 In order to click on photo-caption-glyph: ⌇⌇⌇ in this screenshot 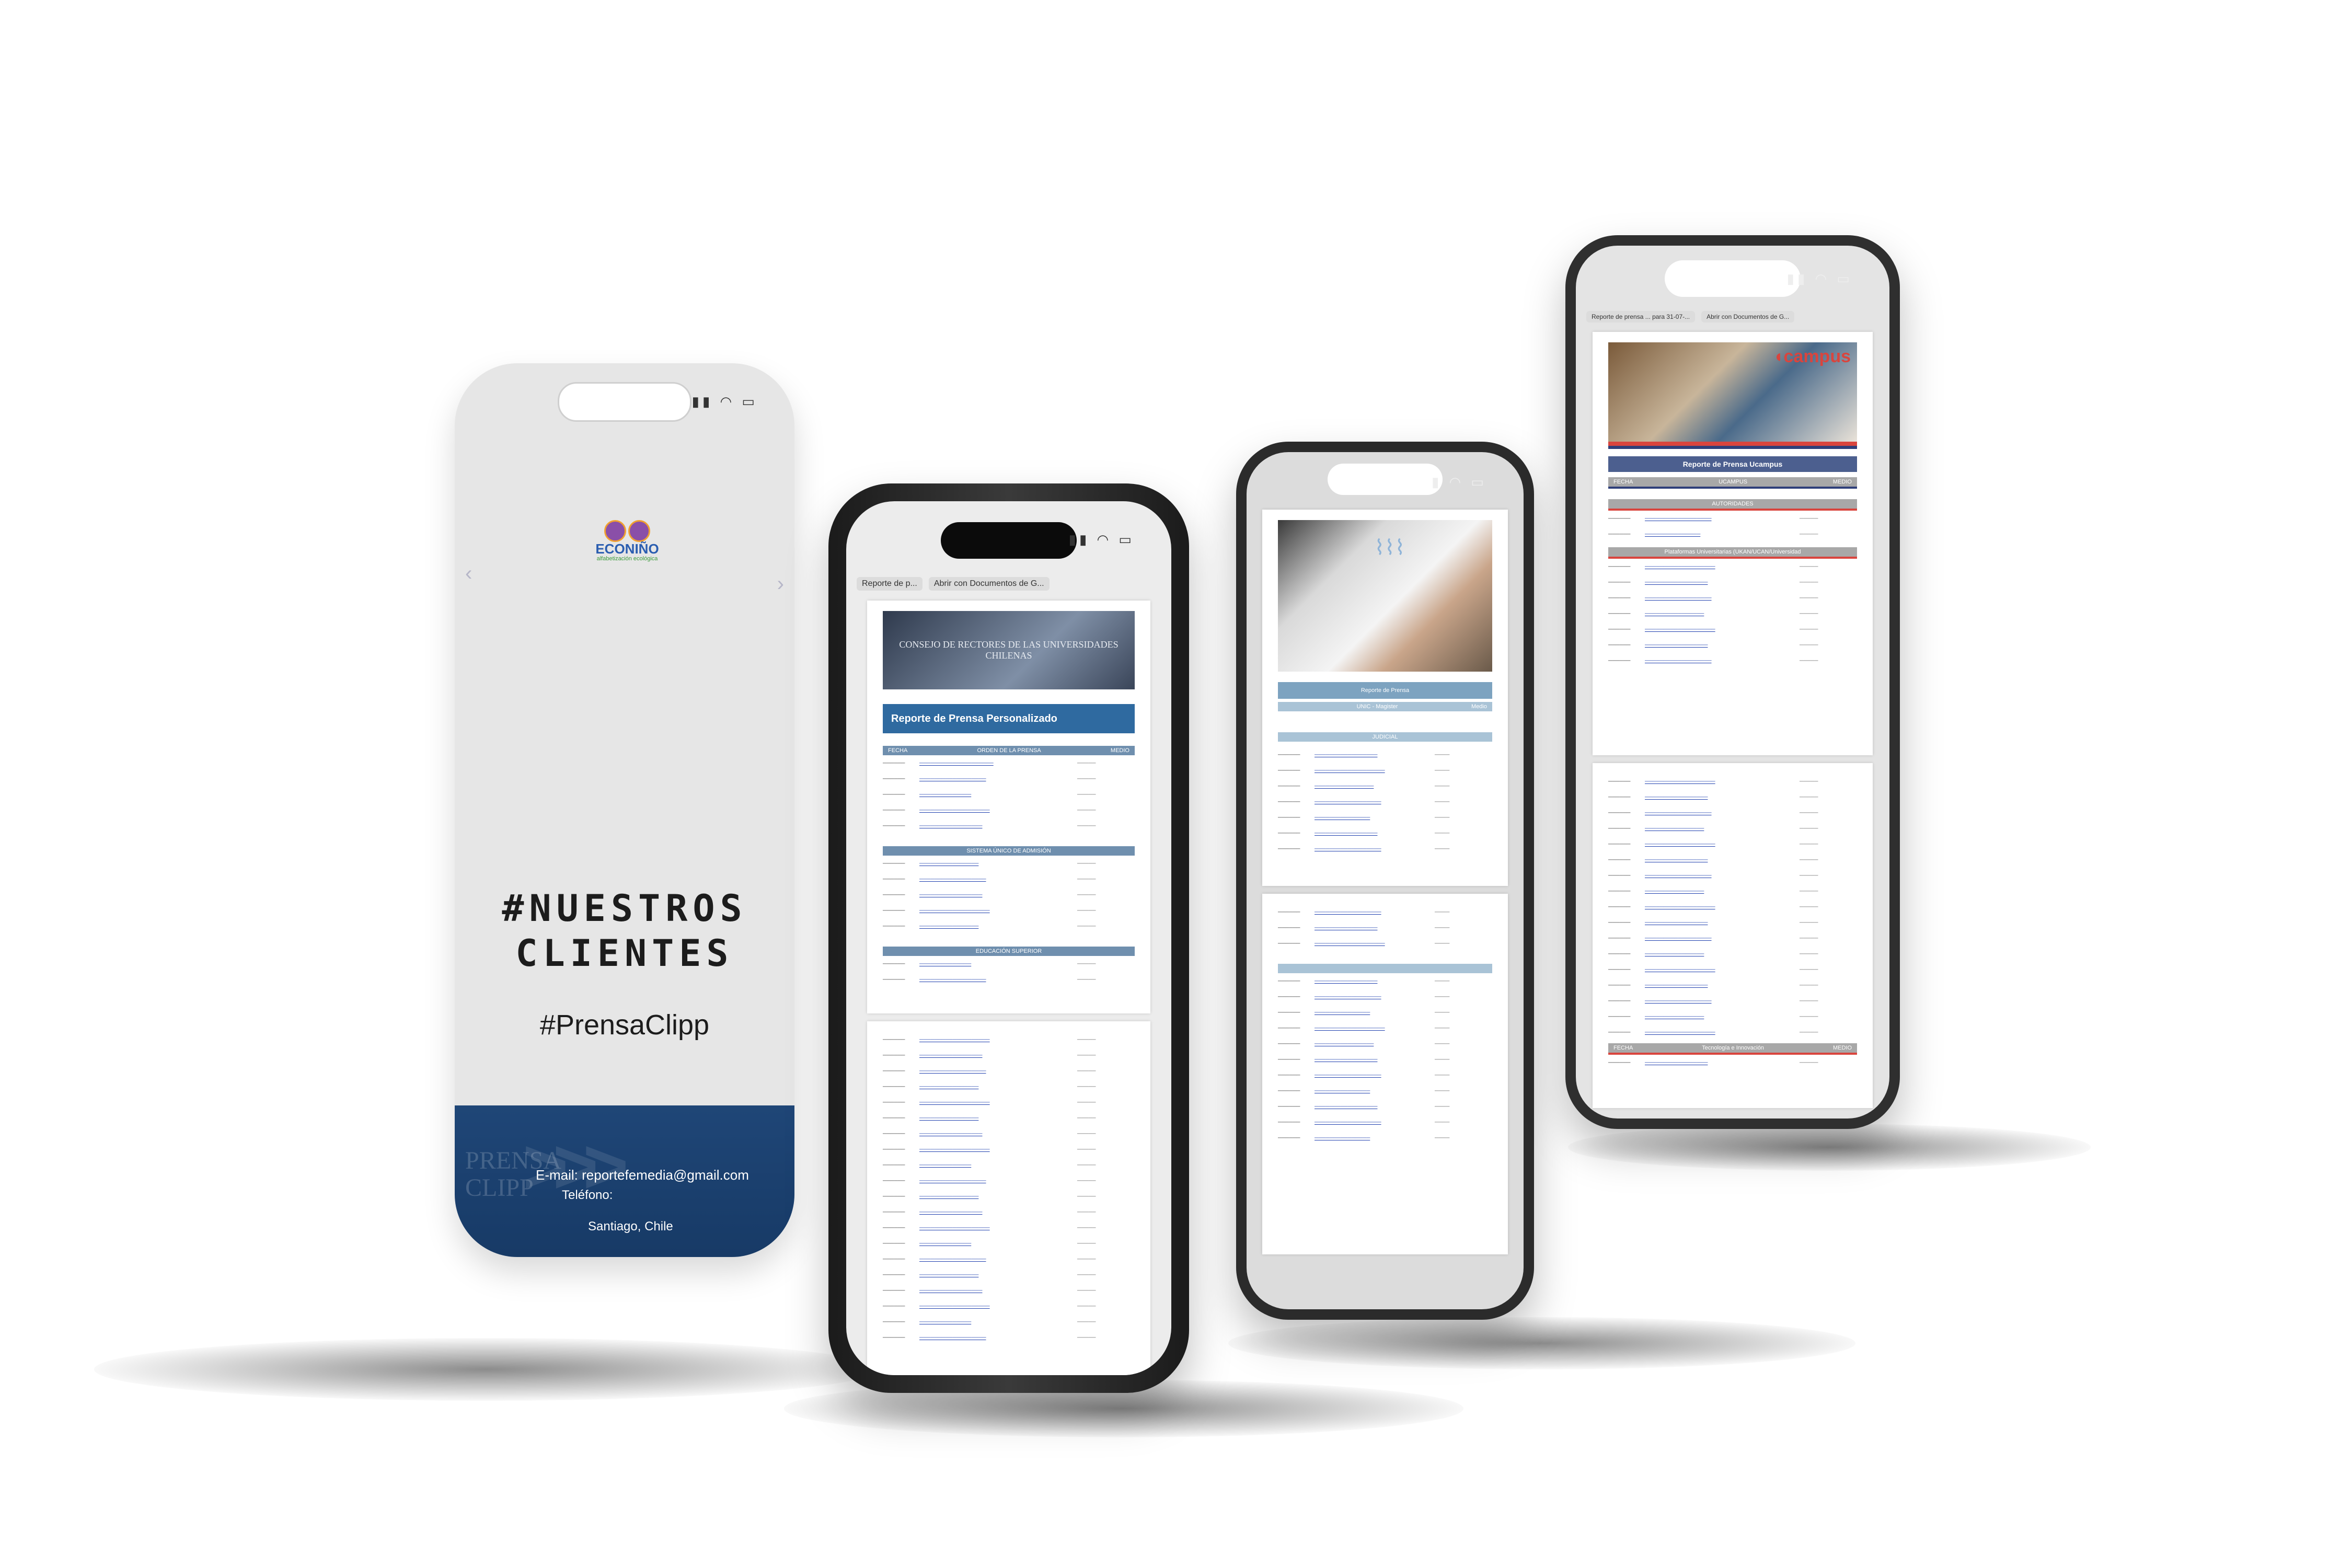, I will do `click(1389, 547)`.